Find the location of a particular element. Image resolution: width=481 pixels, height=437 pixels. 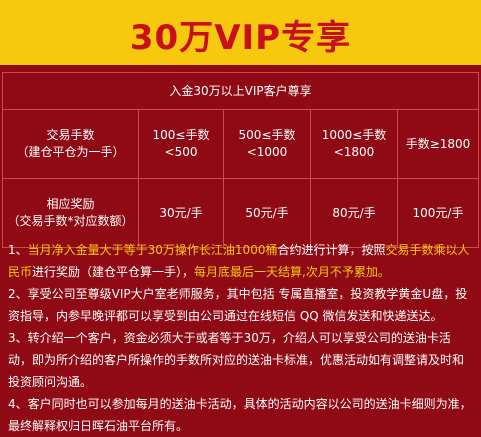

lots-tier-3: 1000≤手数 <1800 is located at coordinates (354, 144).